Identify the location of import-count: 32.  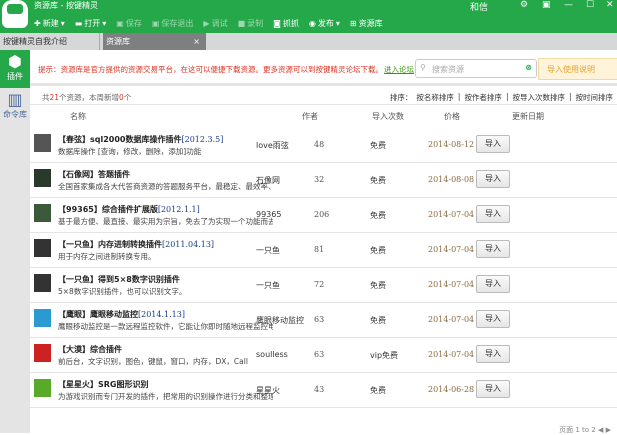
(319, 179).